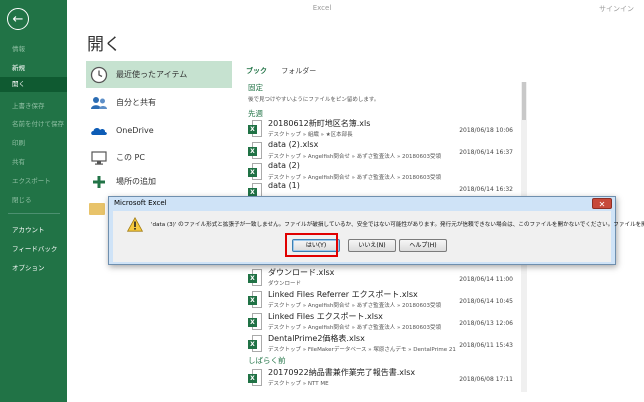 This screenshot has width=644, height=402. What do you see at coordinates (31, 180) in the screenshot?
I see `nav-export: エクスポート` at bounding box center [31, 180].